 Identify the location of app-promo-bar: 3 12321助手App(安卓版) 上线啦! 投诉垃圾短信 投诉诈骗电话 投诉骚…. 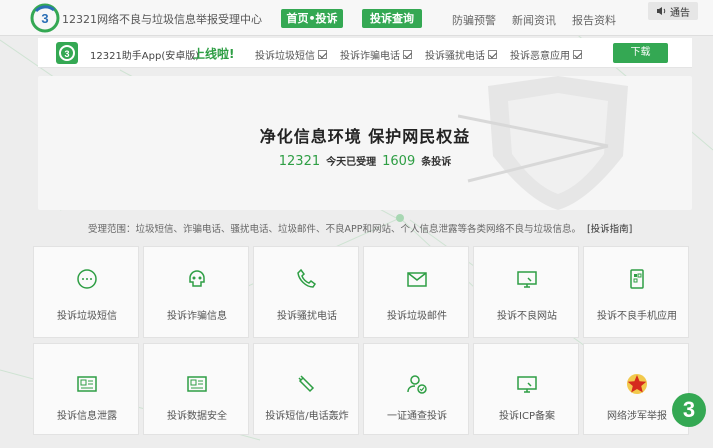
(365, 53).